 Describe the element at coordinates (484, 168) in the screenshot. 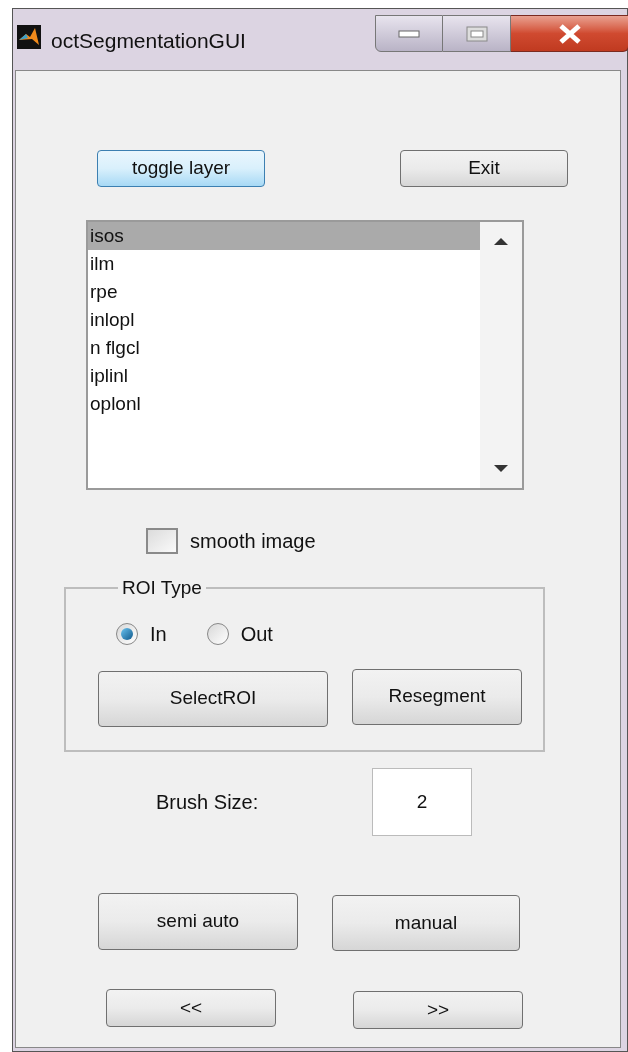

I see `push-button: Exit` at that location.